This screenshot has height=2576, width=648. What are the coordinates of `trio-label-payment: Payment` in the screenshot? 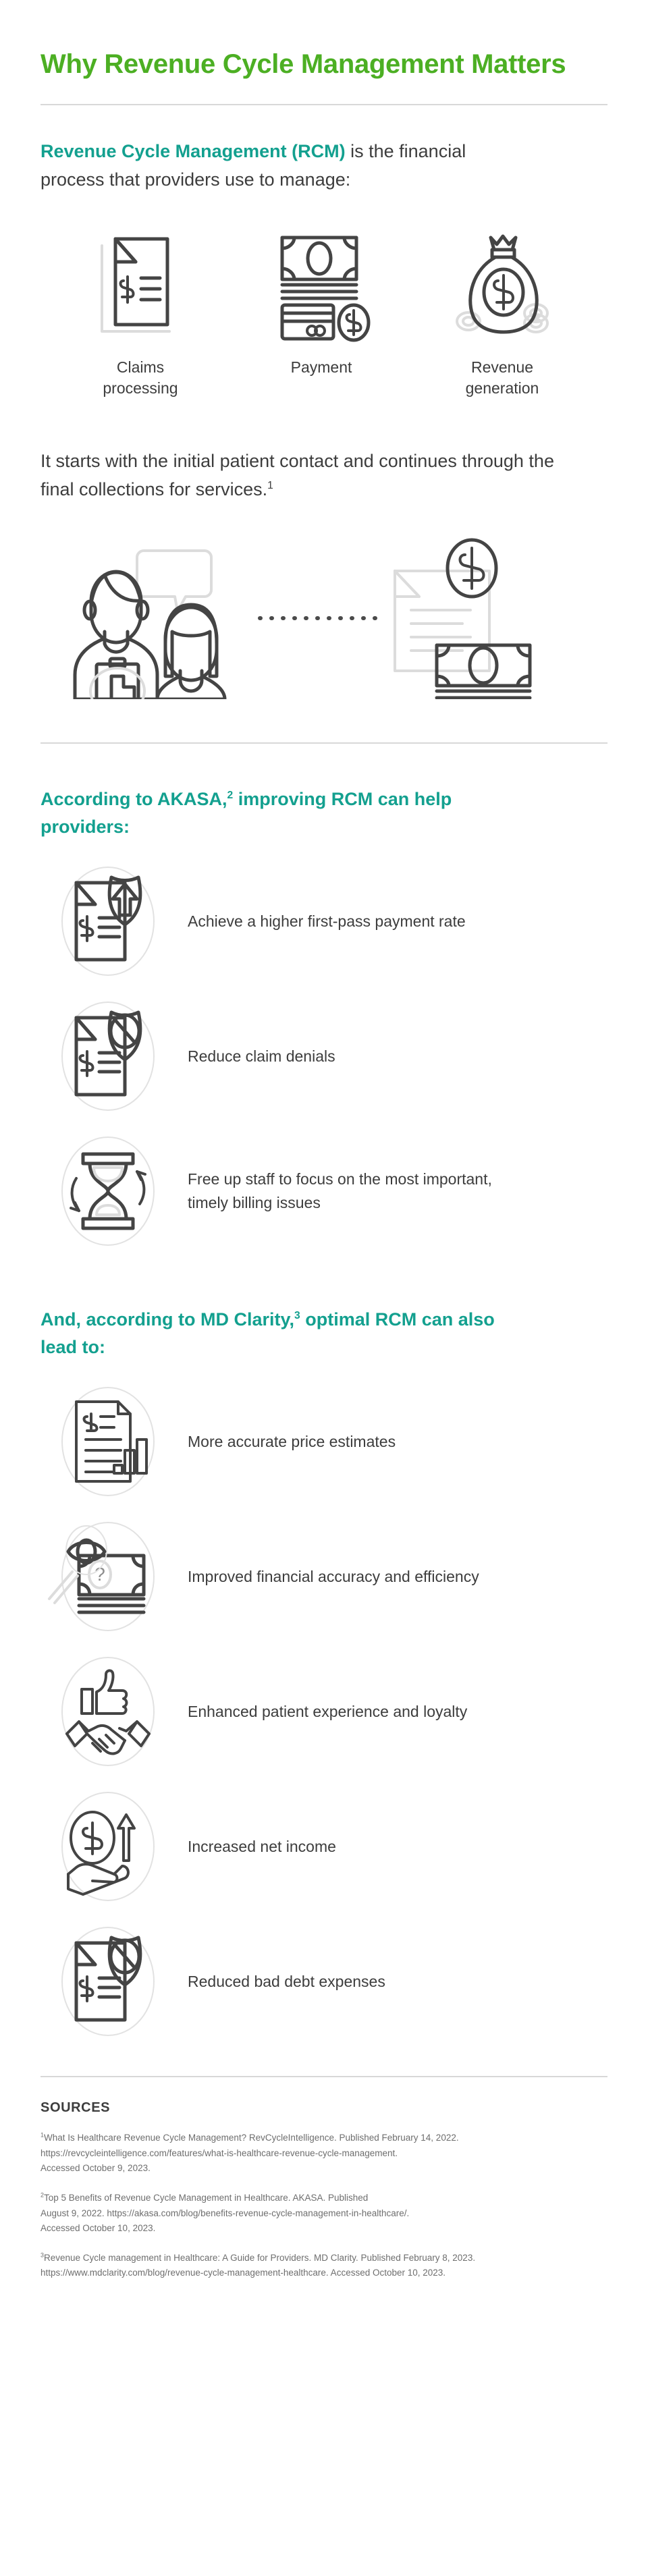 It's located at (321, 367).